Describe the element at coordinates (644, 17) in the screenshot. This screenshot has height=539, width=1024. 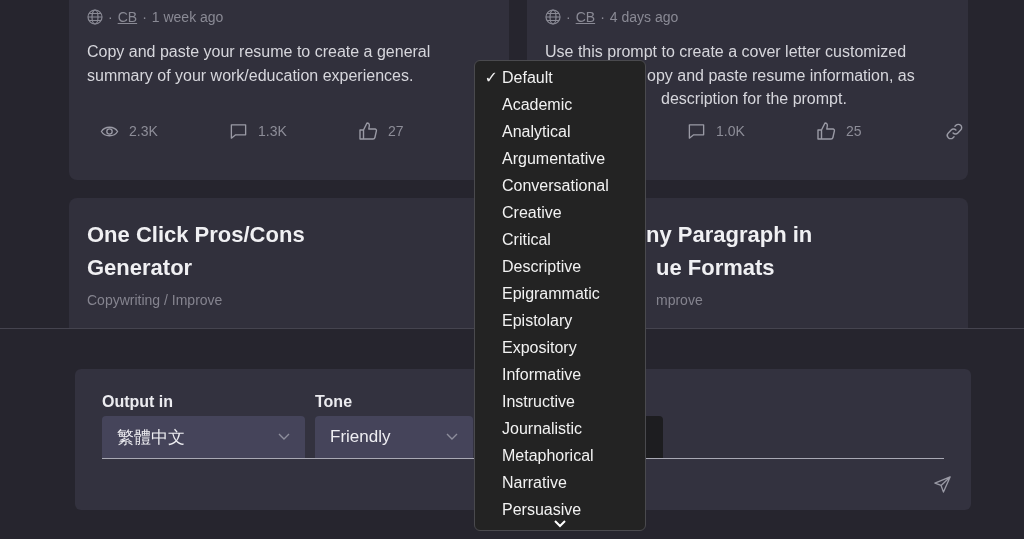
I see `post-time: 4 days ago` at that location.